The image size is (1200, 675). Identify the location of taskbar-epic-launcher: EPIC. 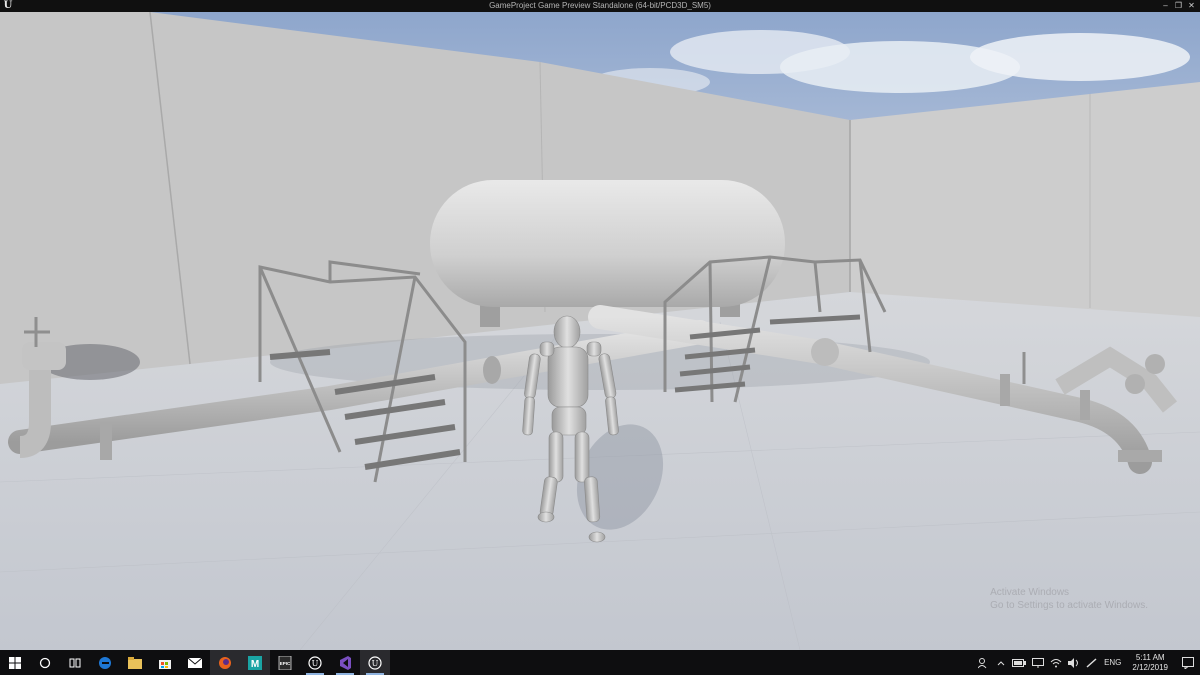
(285, 662).